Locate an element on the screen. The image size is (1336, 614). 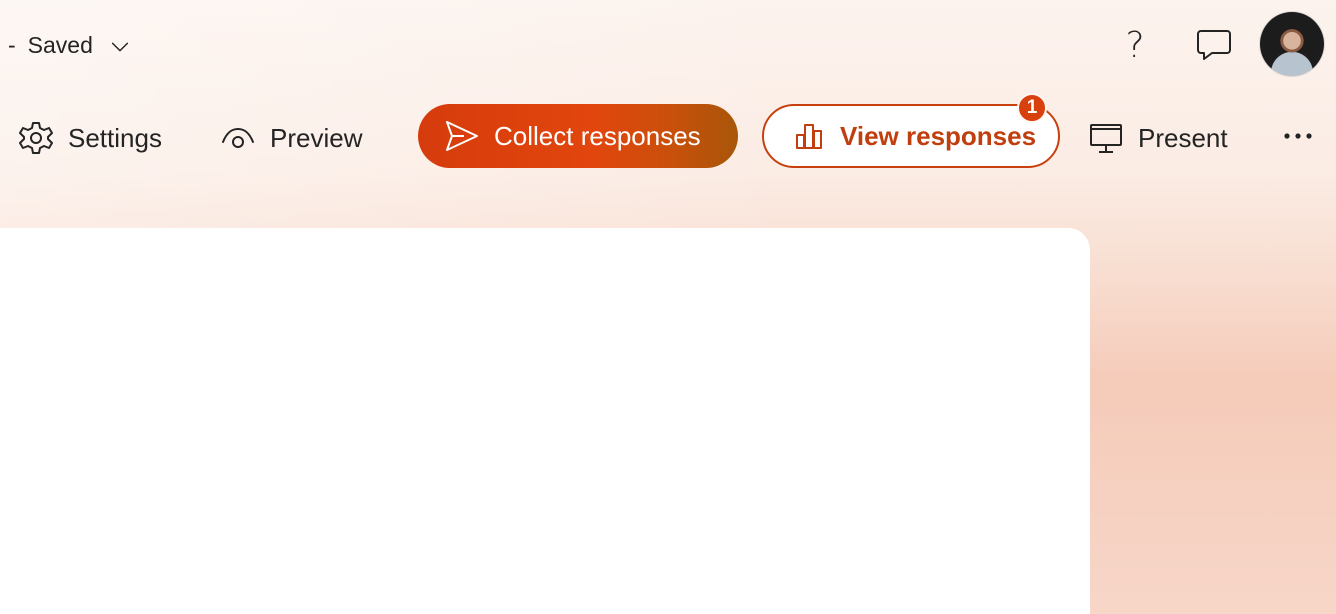
help-button: ? is located at coordinates (1135, 45).